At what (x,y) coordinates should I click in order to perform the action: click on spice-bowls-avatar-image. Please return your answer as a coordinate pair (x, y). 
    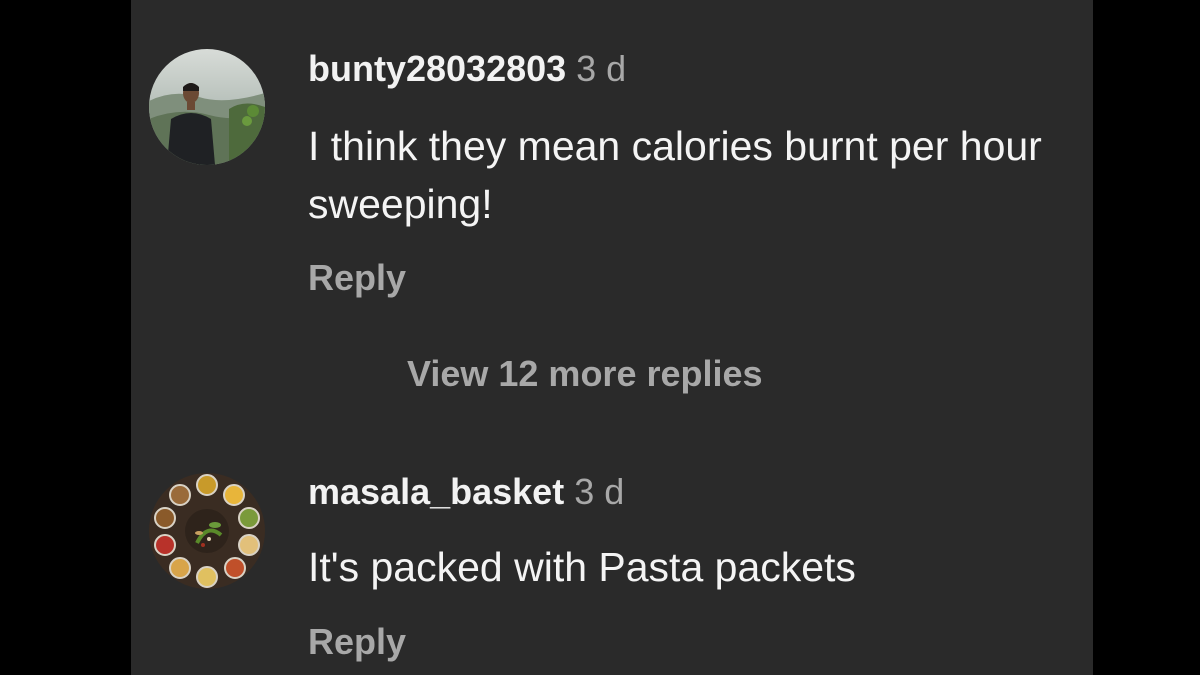
    Looking at the image, I should click on (207, 531).